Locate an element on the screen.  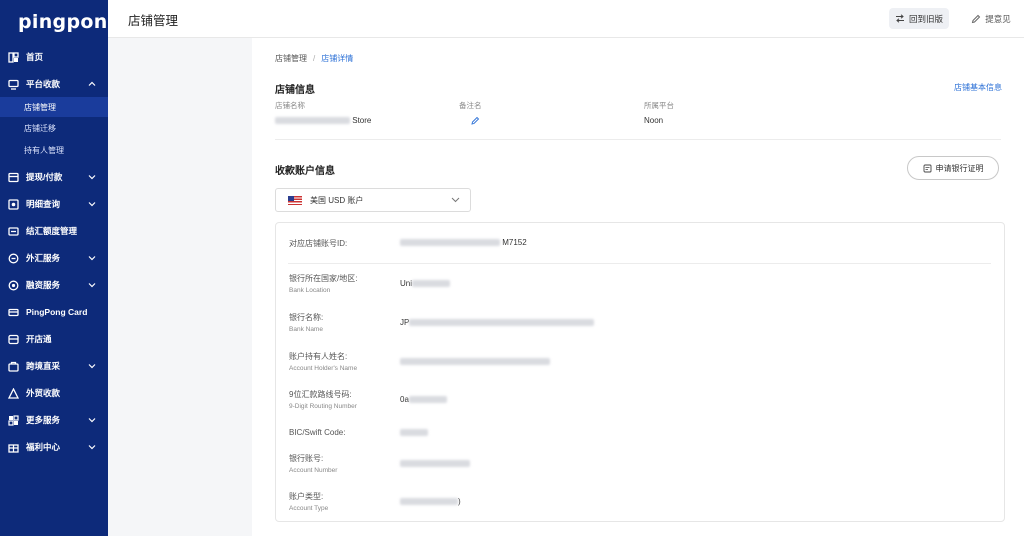
sidebar-item-open-store: 开店通 is located at coordinates (54, 339).